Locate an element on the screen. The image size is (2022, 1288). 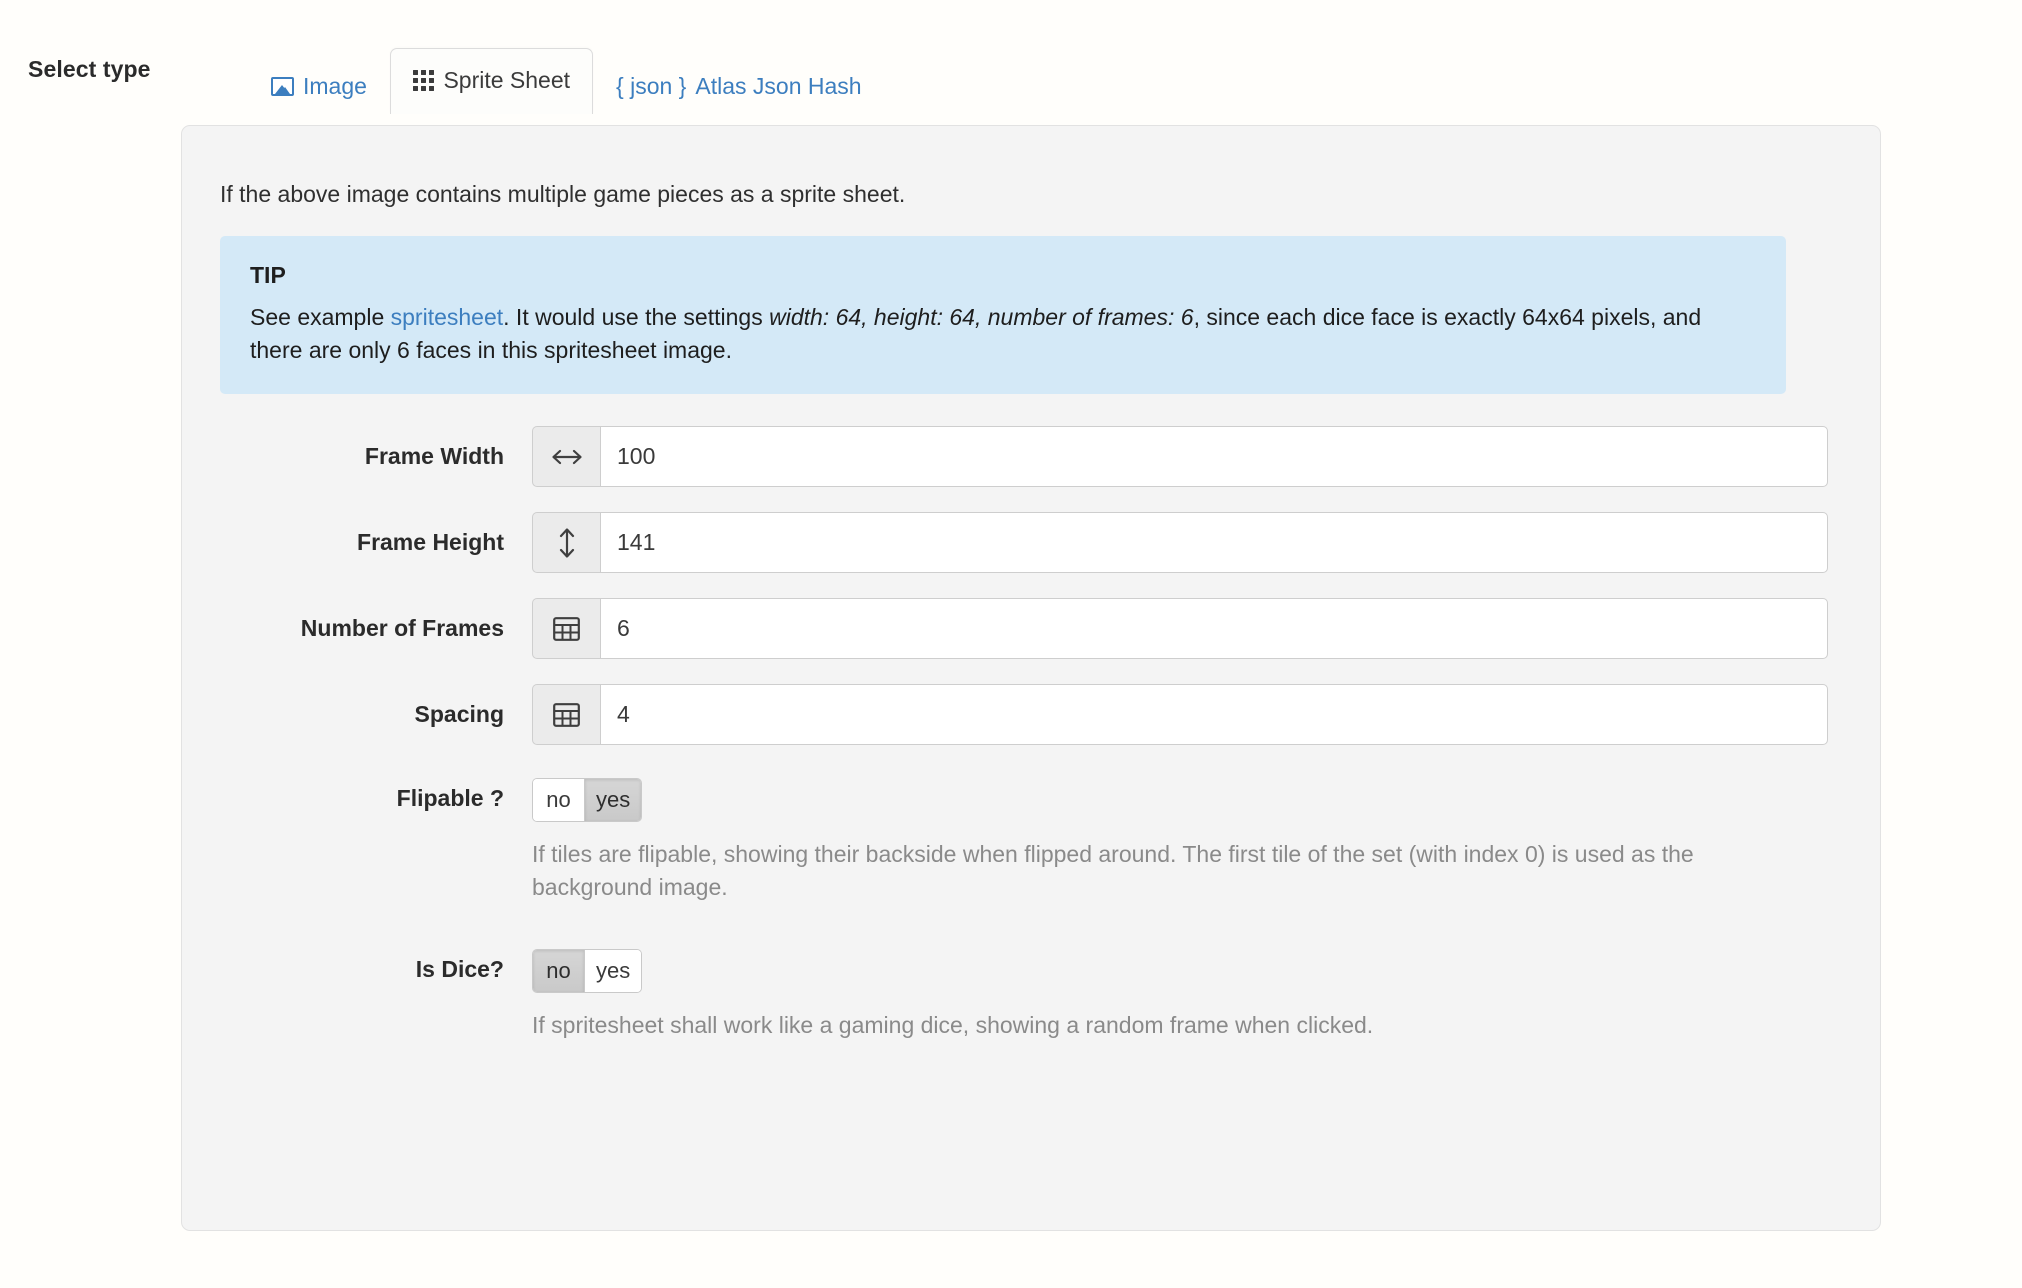
arrows-horizontal-icon is located at coordinates (566, 456).